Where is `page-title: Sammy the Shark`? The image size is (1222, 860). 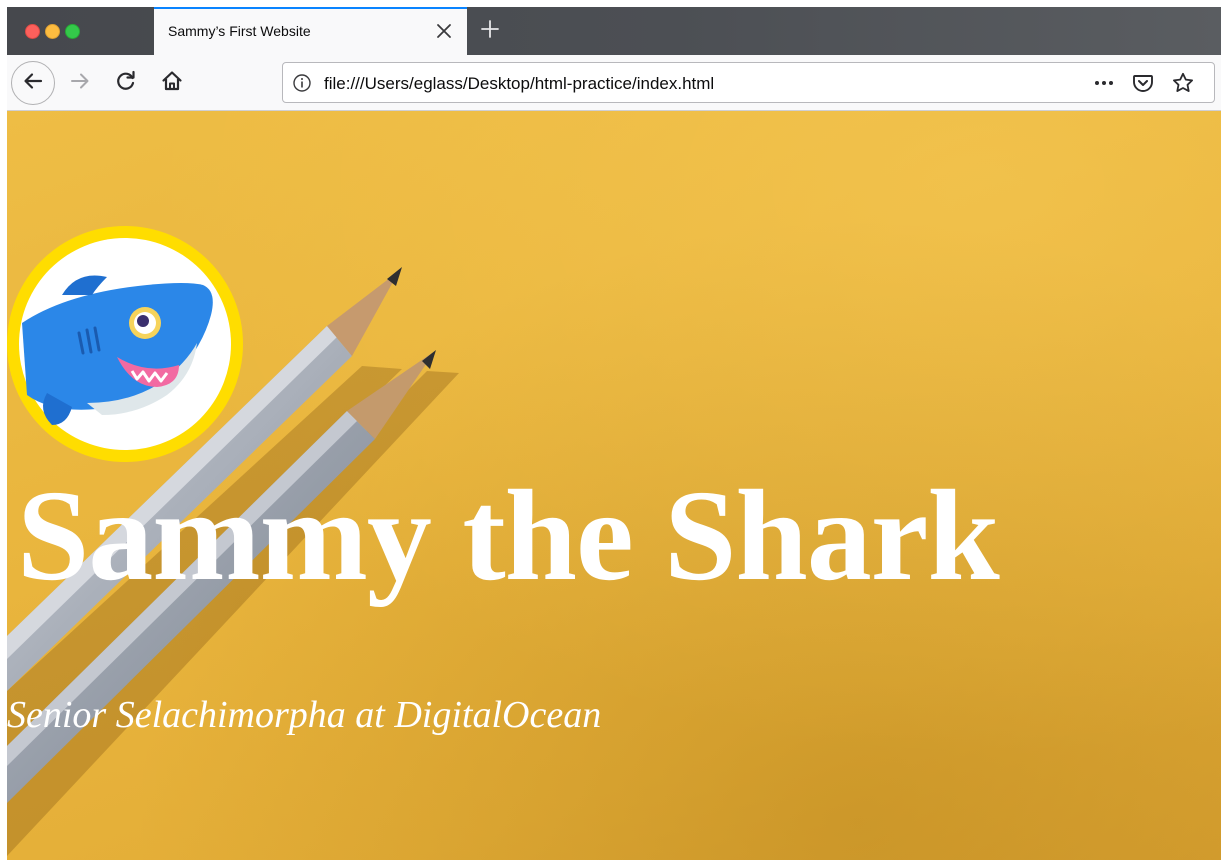 page-title: Sammy the Shark is located at coordinates (508, 536).